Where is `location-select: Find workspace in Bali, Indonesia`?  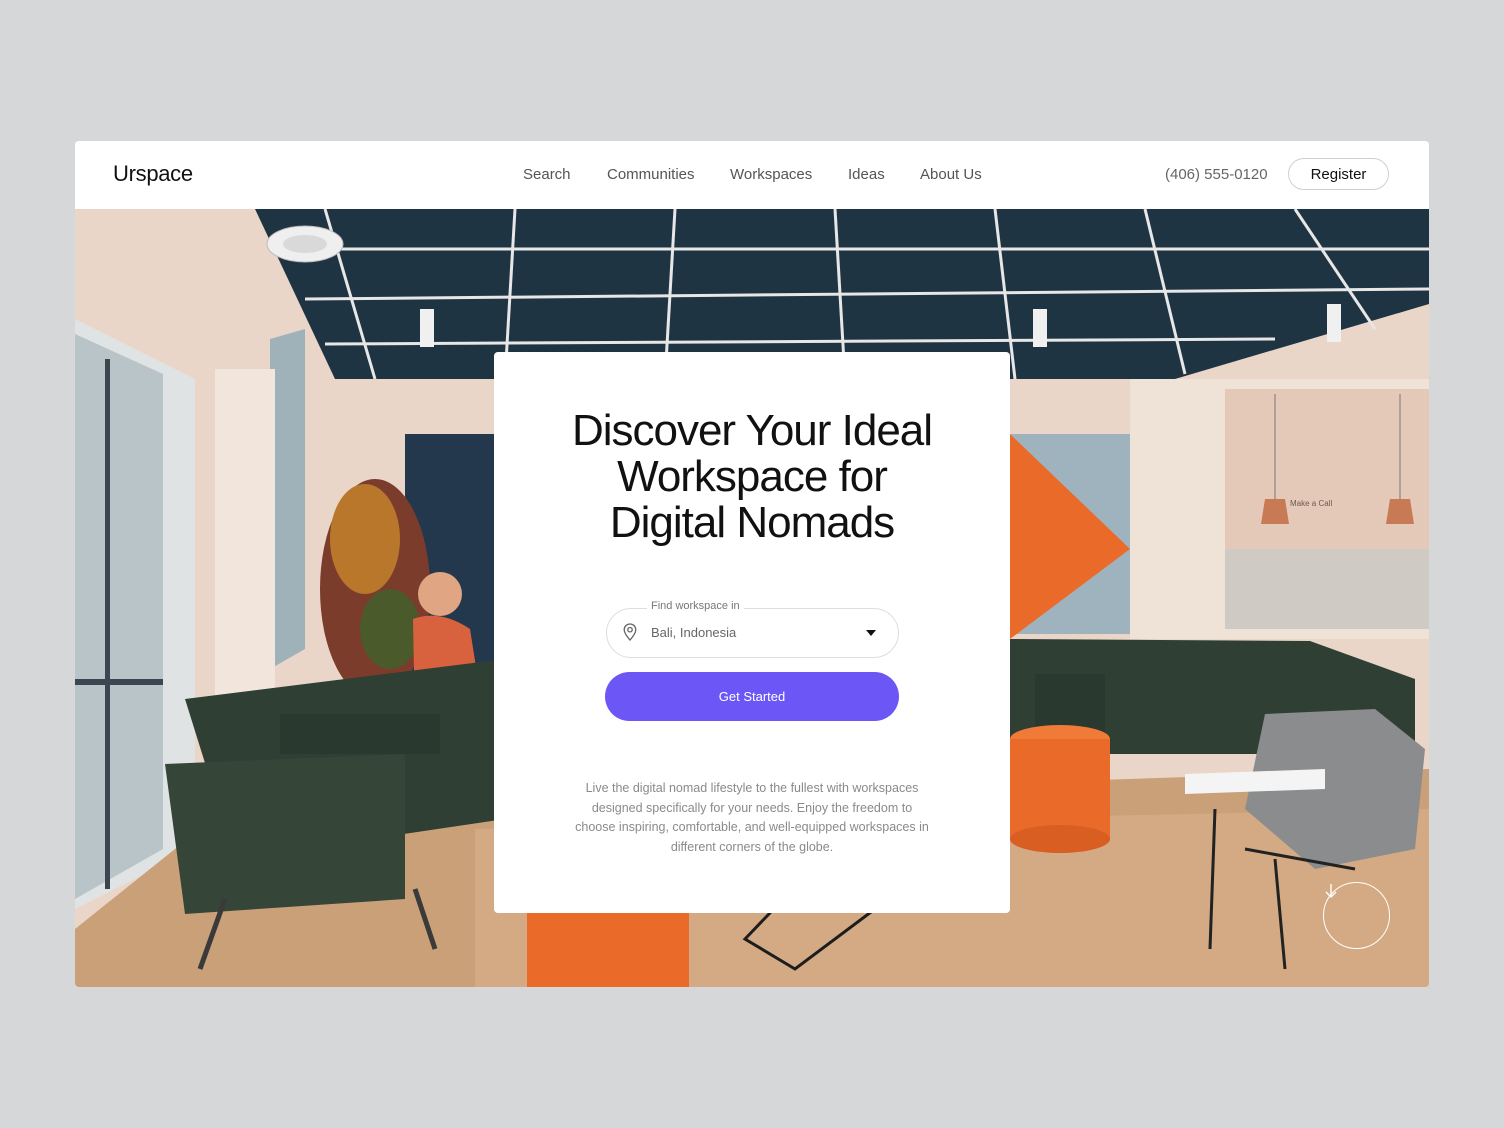 location-select: Find workspace in Bali, Indonesia is located at coordinates (752, 629).